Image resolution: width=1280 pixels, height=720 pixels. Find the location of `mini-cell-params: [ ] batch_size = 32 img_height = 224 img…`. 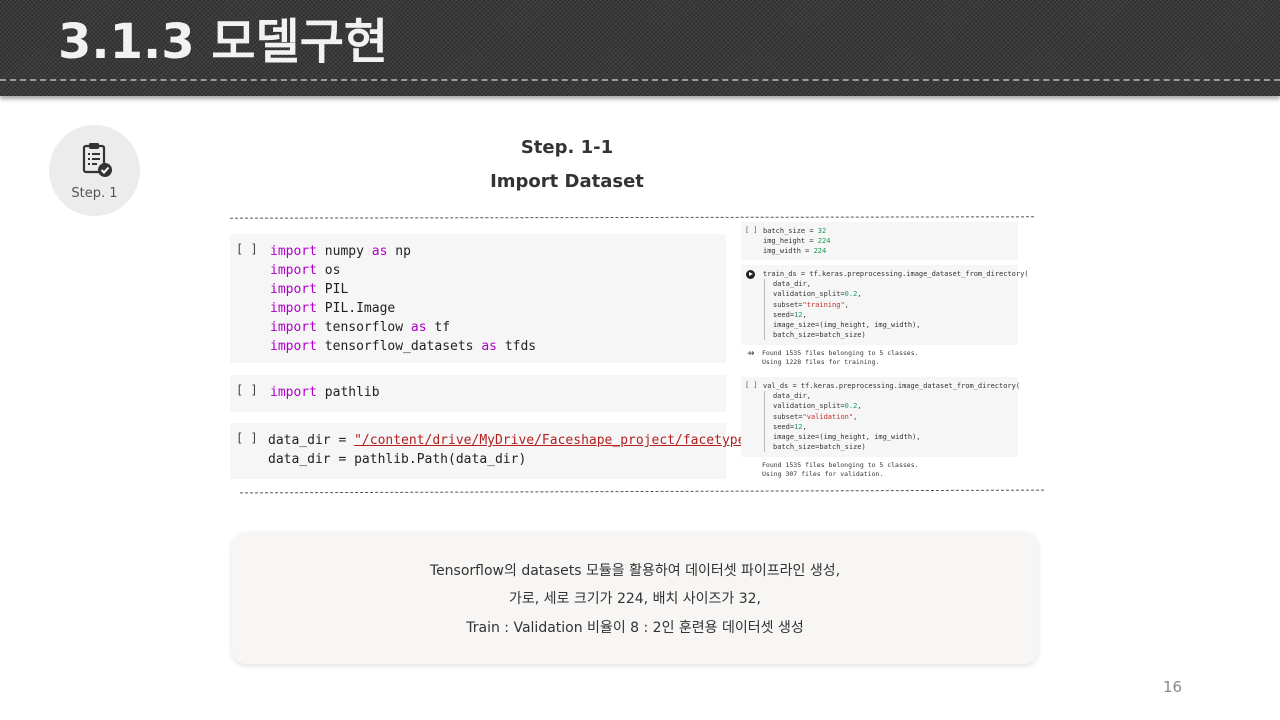

mini-cell-params: [ ] batch_size = 32 img_height = 224 img… is located at coordinates (879, 241).